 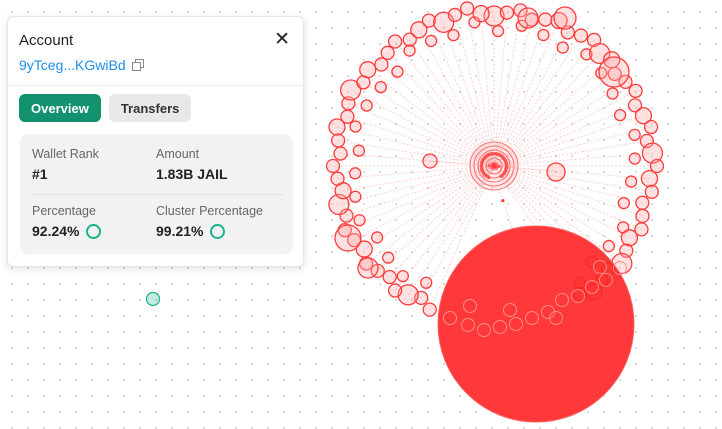 I want to click on close-icon: ✕, so click(x=282, y=40).